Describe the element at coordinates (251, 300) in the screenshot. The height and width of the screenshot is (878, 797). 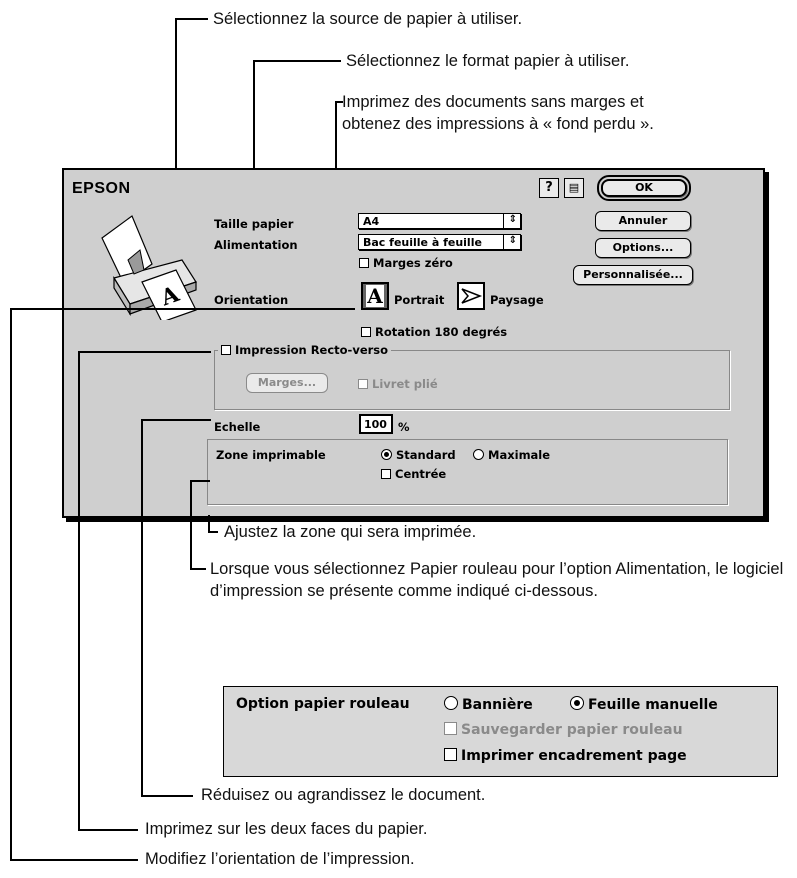
I see `orientation-label: Orientation` at that location.